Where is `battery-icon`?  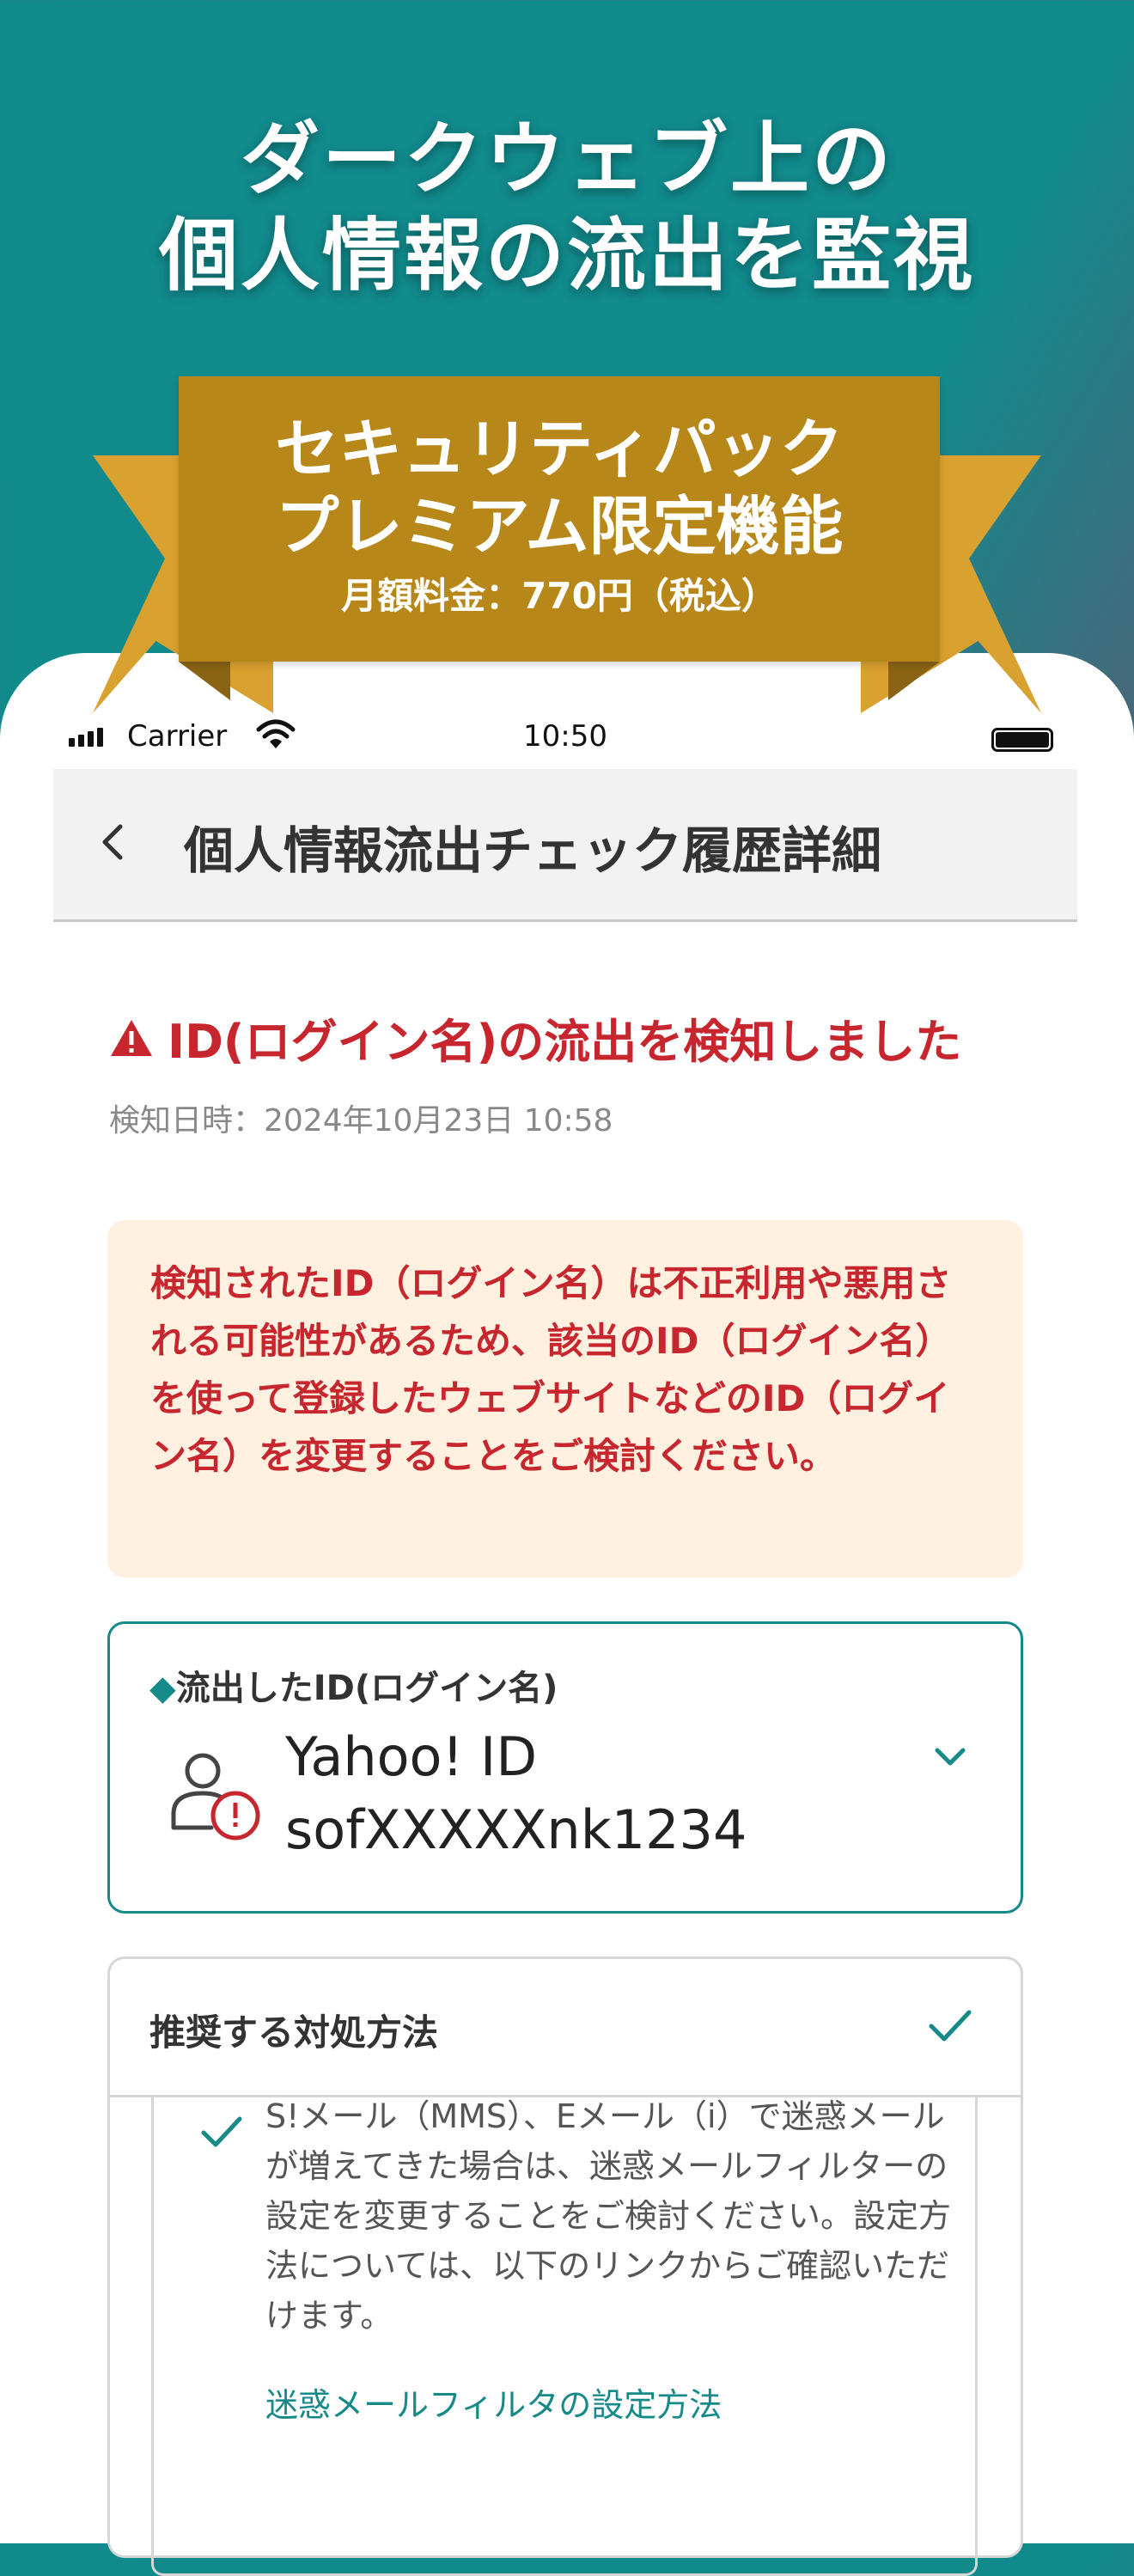
battery-icon is located at coordinates (1022, 740).